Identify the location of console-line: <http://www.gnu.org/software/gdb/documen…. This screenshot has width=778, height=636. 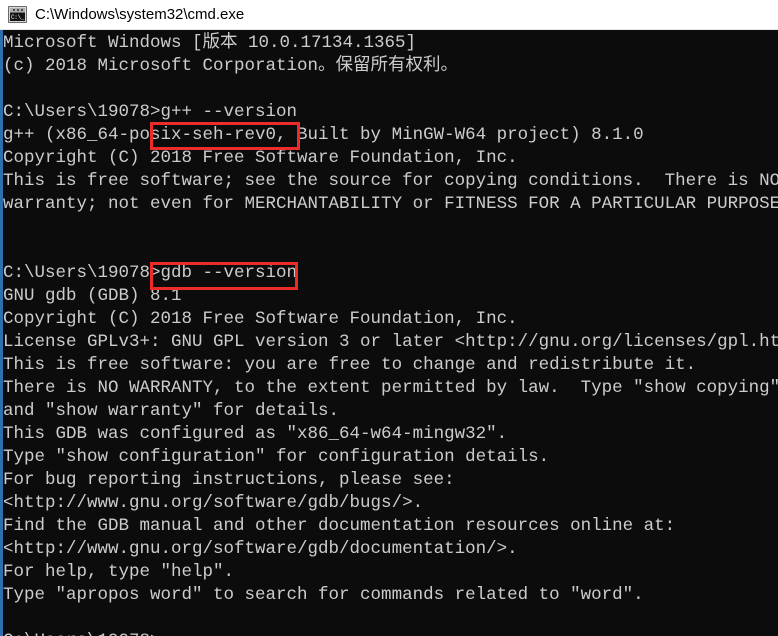
(260, 549).